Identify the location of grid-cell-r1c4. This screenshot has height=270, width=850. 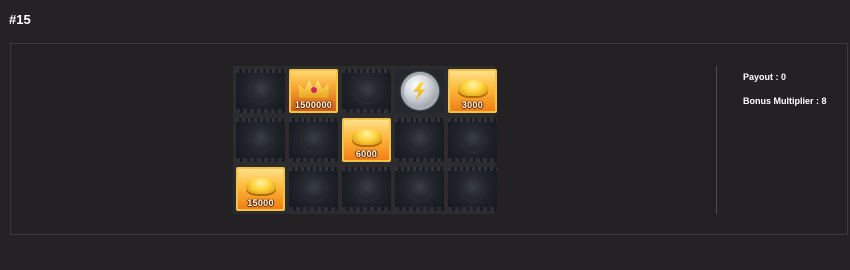
(472, 140).